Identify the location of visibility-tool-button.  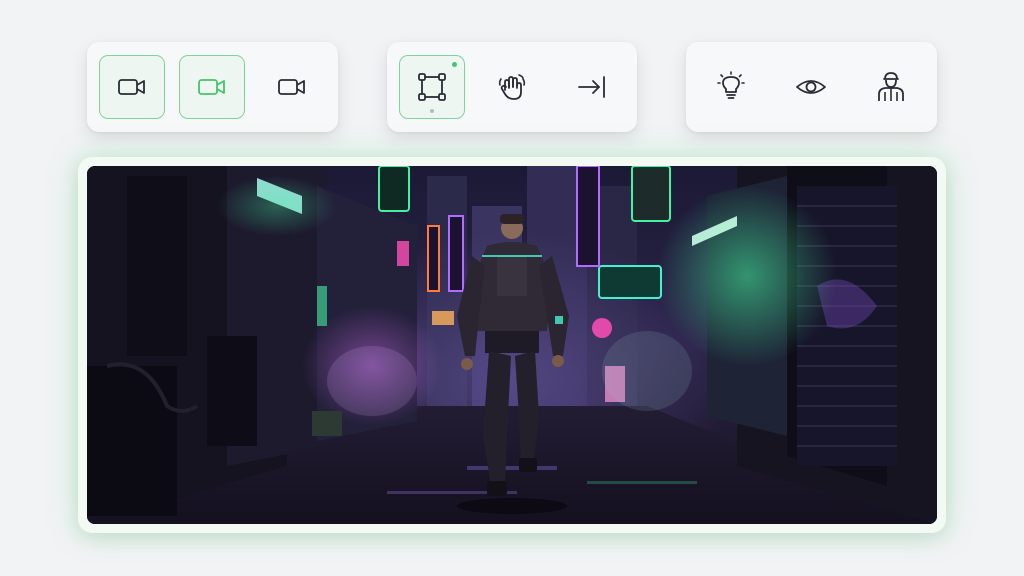
(811, 87).